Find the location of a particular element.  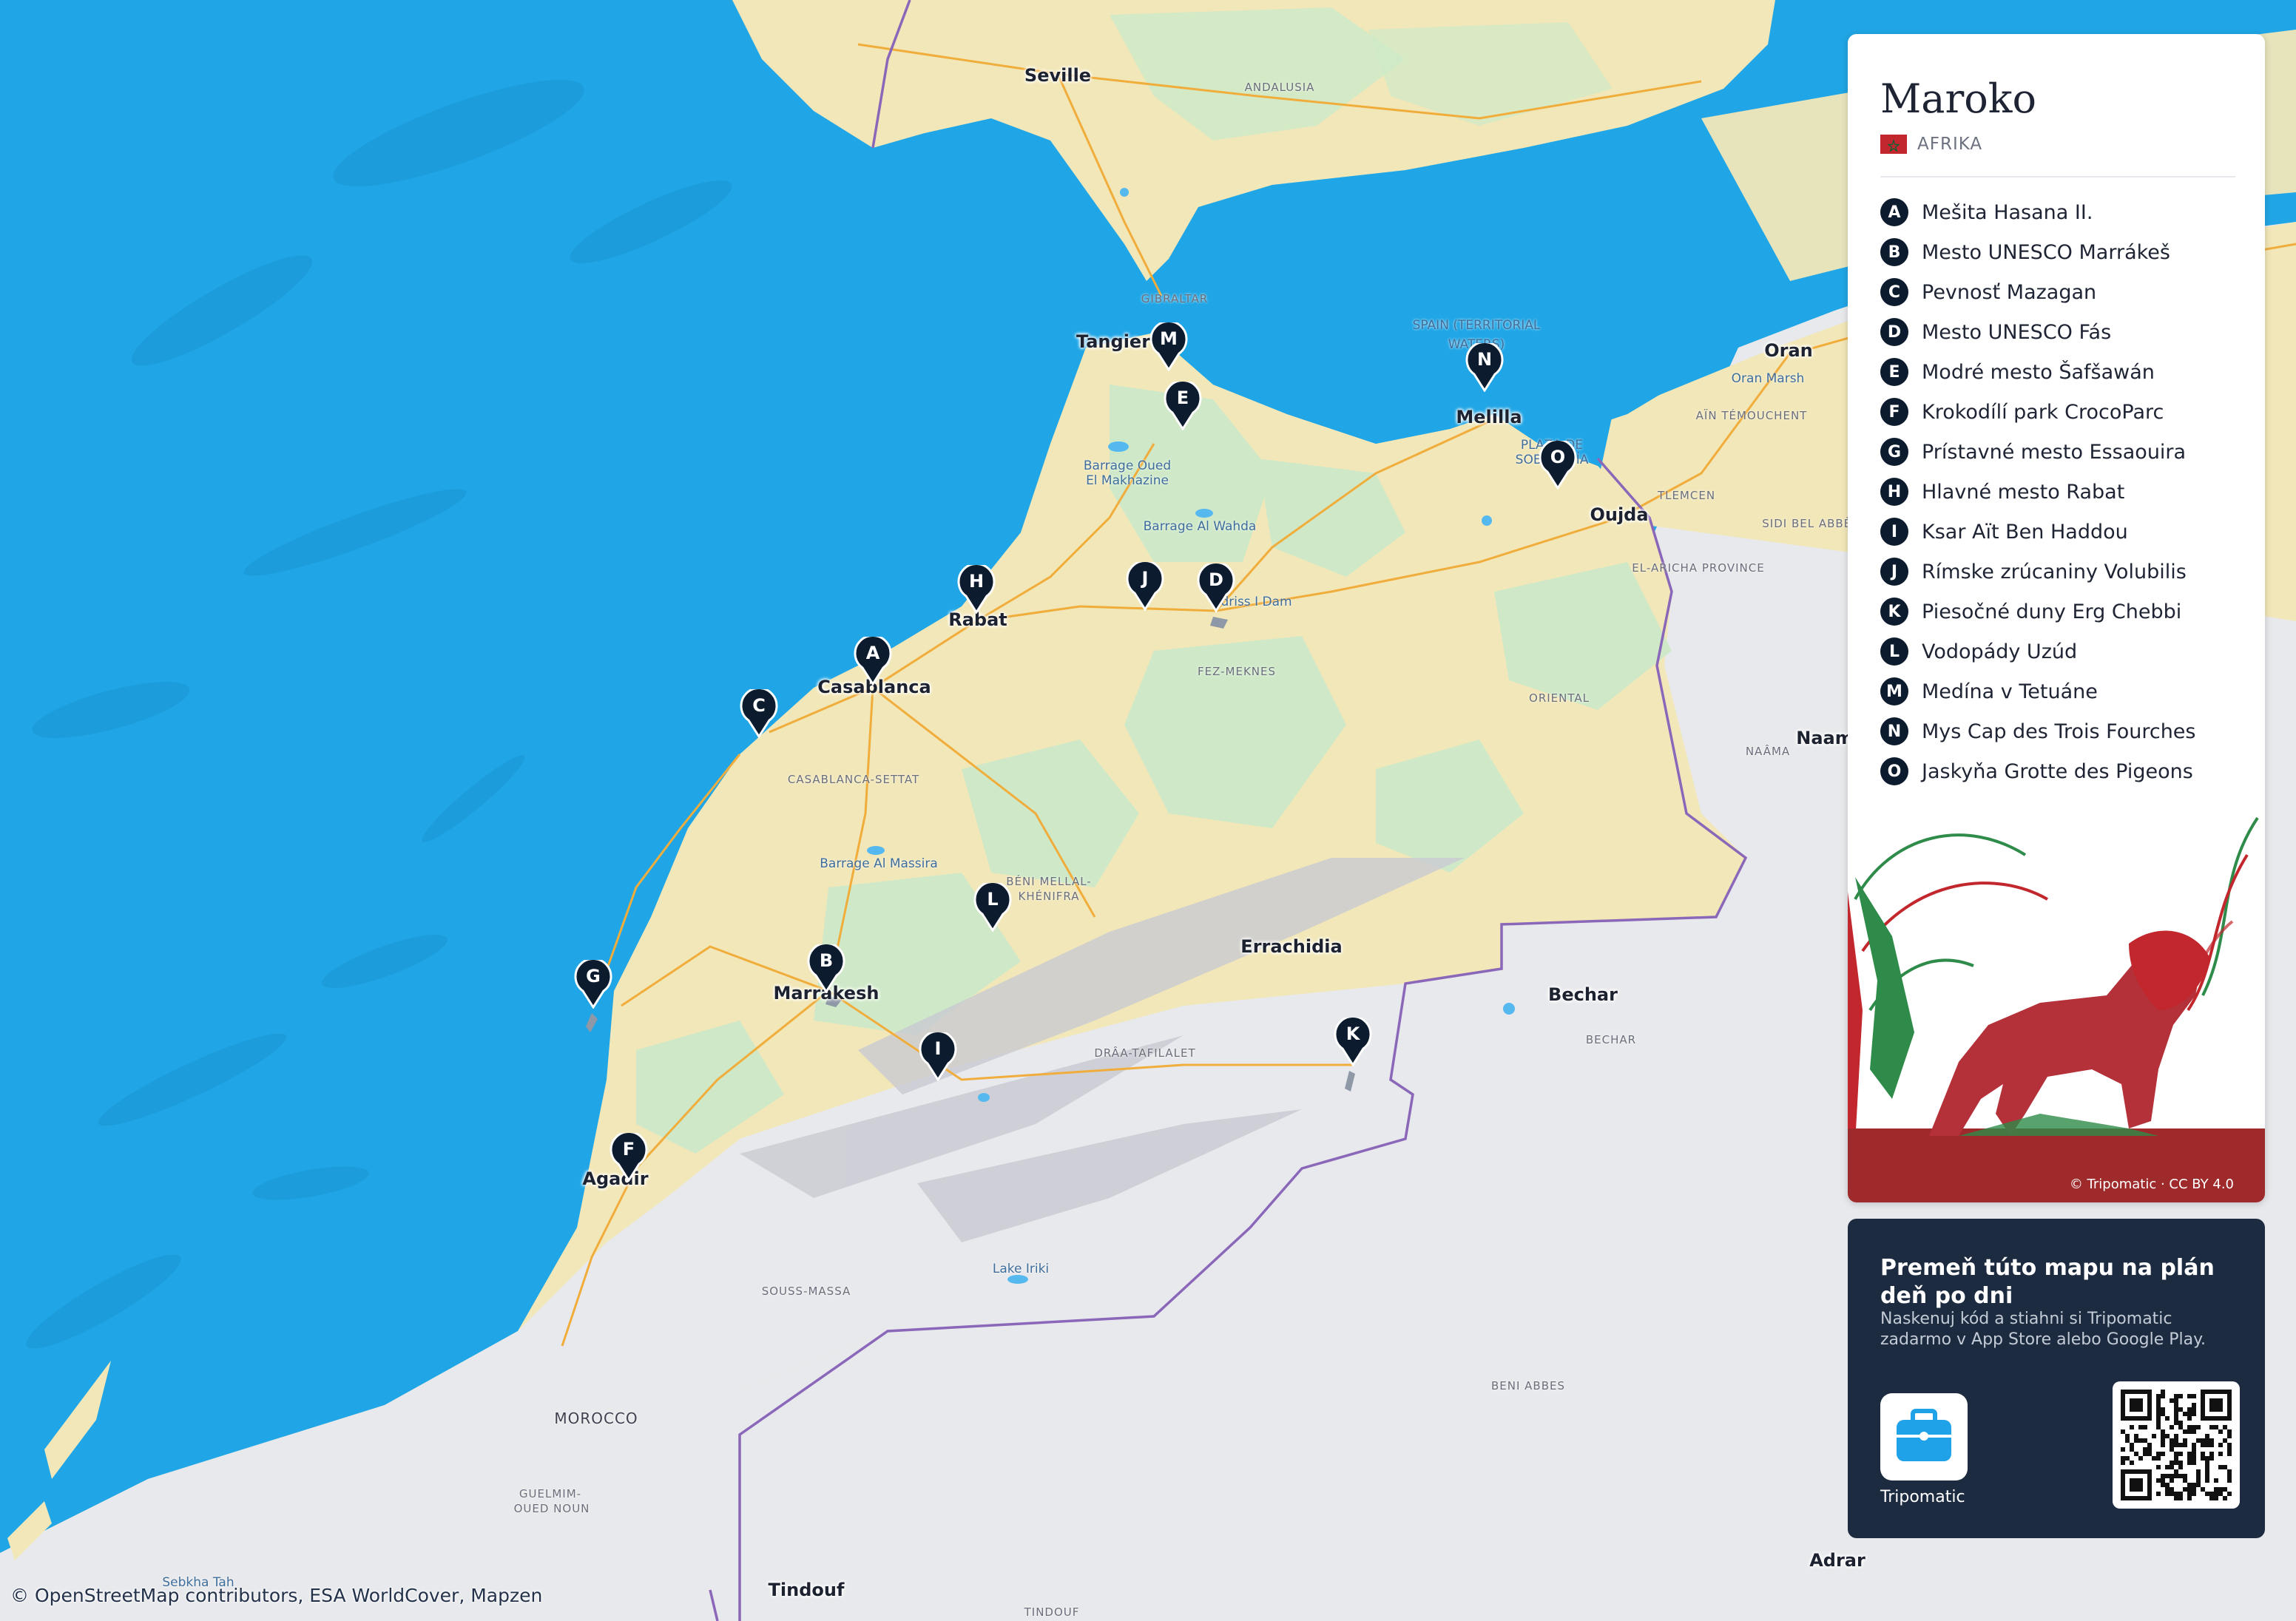

poi-list-item: A Mešita Hasana II. is located at coordinates (2038, 212).